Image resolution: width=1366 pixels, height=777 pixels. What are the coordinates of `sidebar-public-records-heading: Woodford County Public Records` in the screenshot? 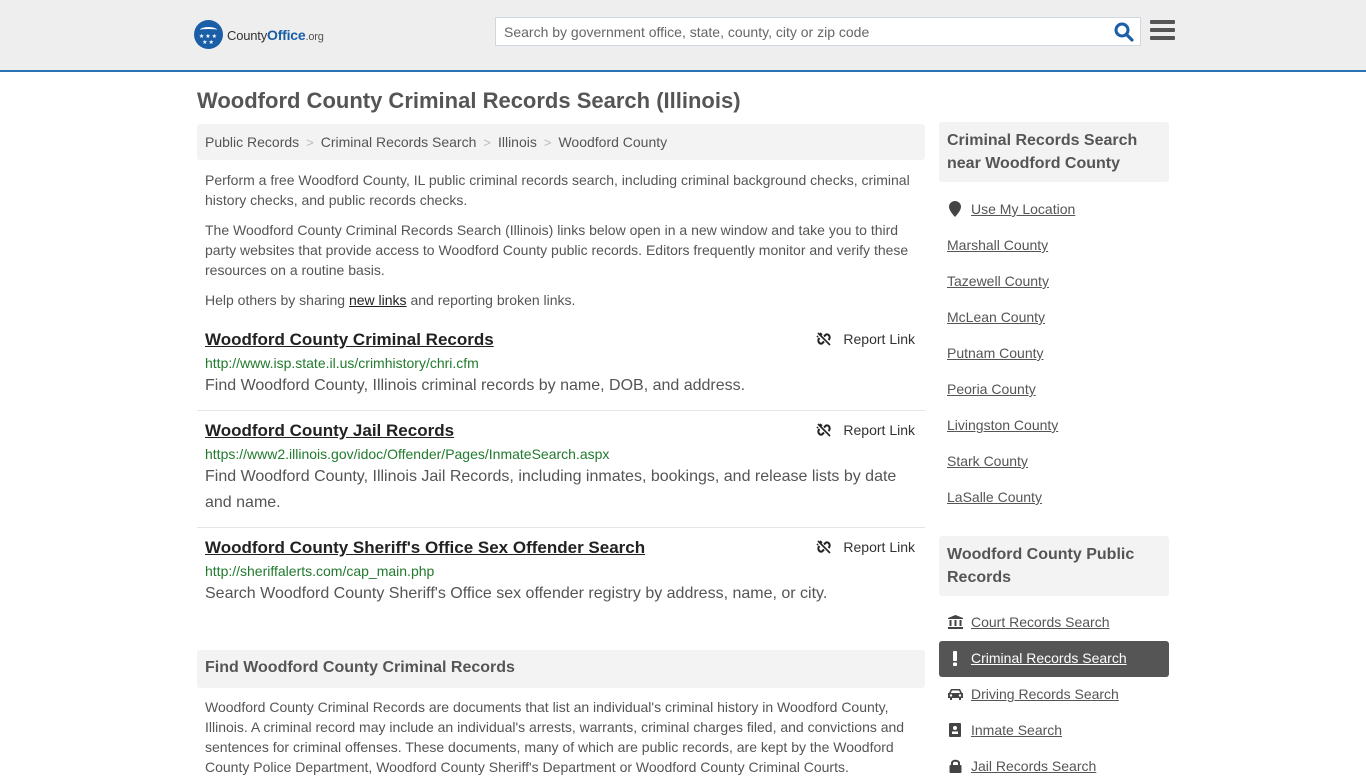 It's located at (1054, 566).